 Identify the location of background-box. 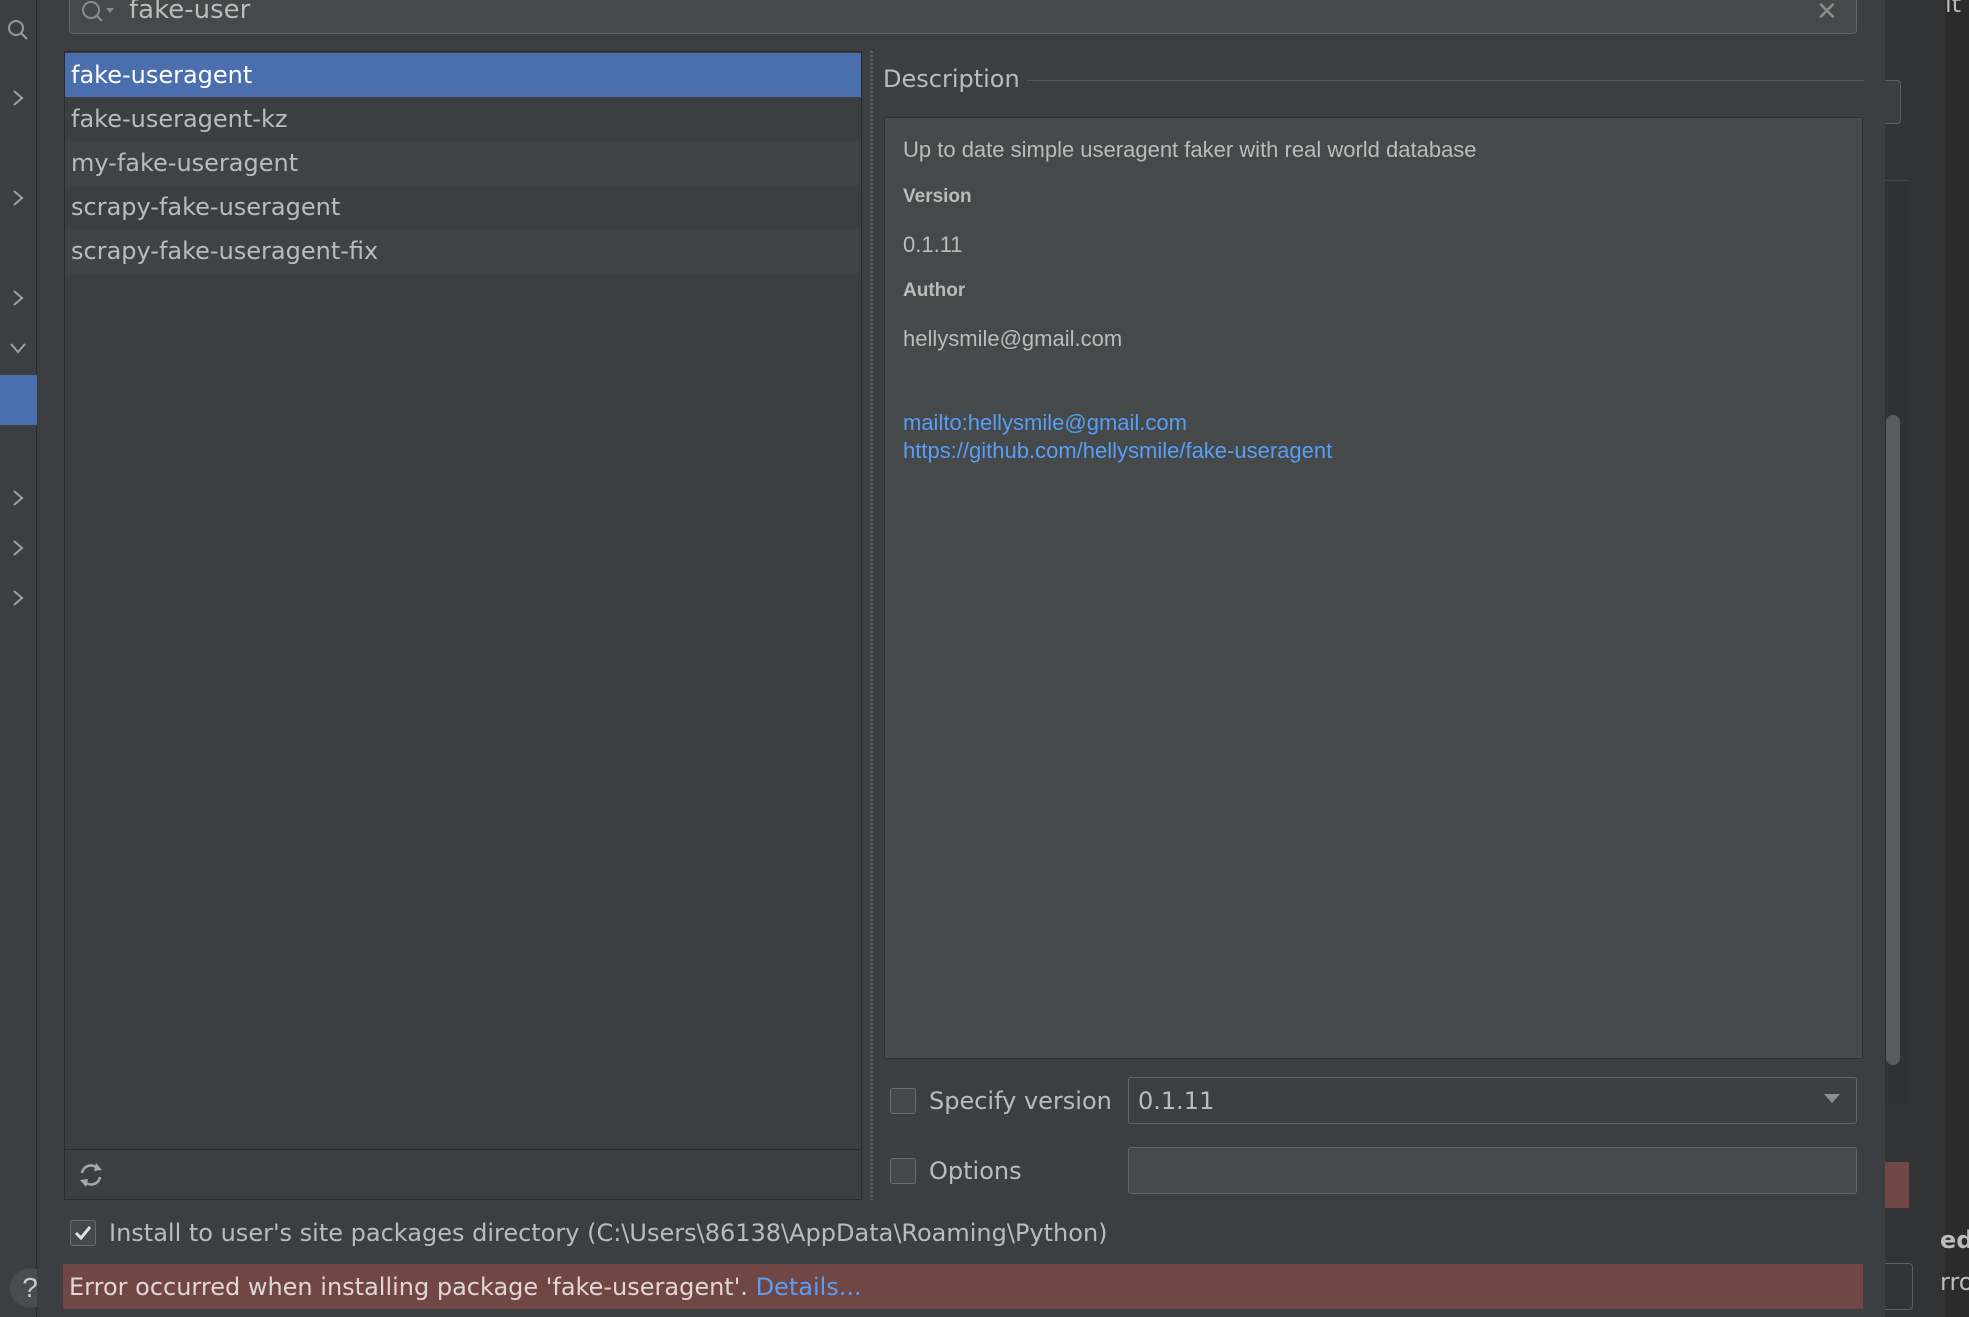
(1899, 1286).